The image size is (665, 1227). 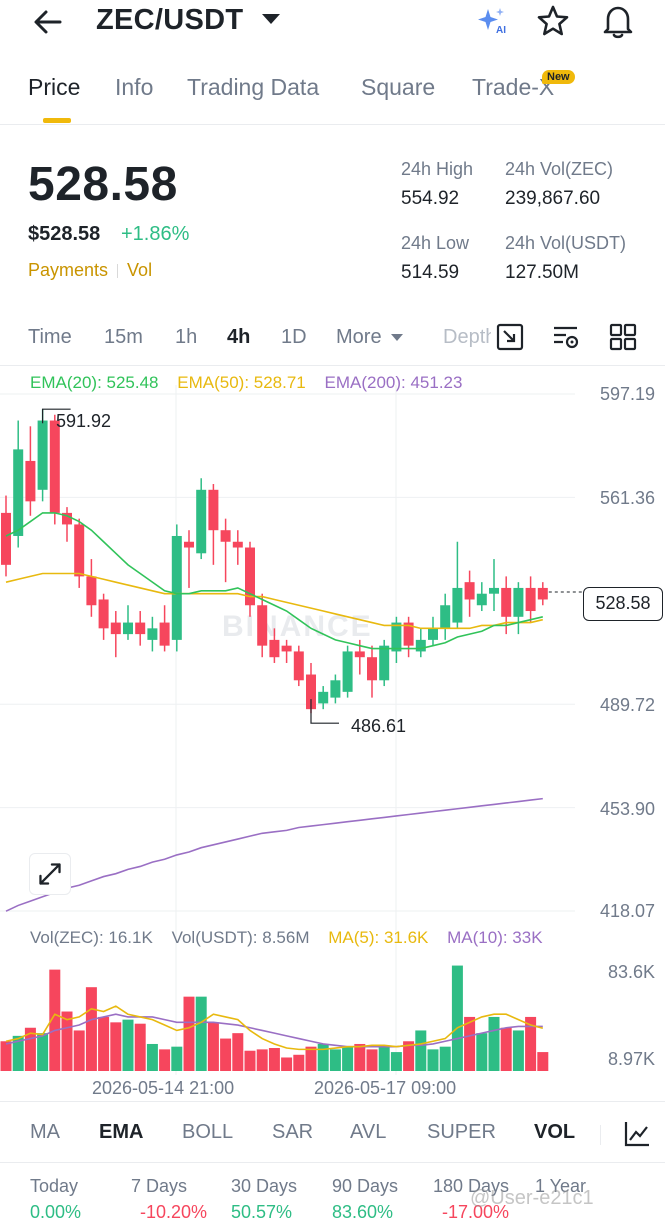 What do you see at coordinates (332, 1101) in the screenshot?
I see `chart-bottom-divider` at bounding box center [332, 1101].